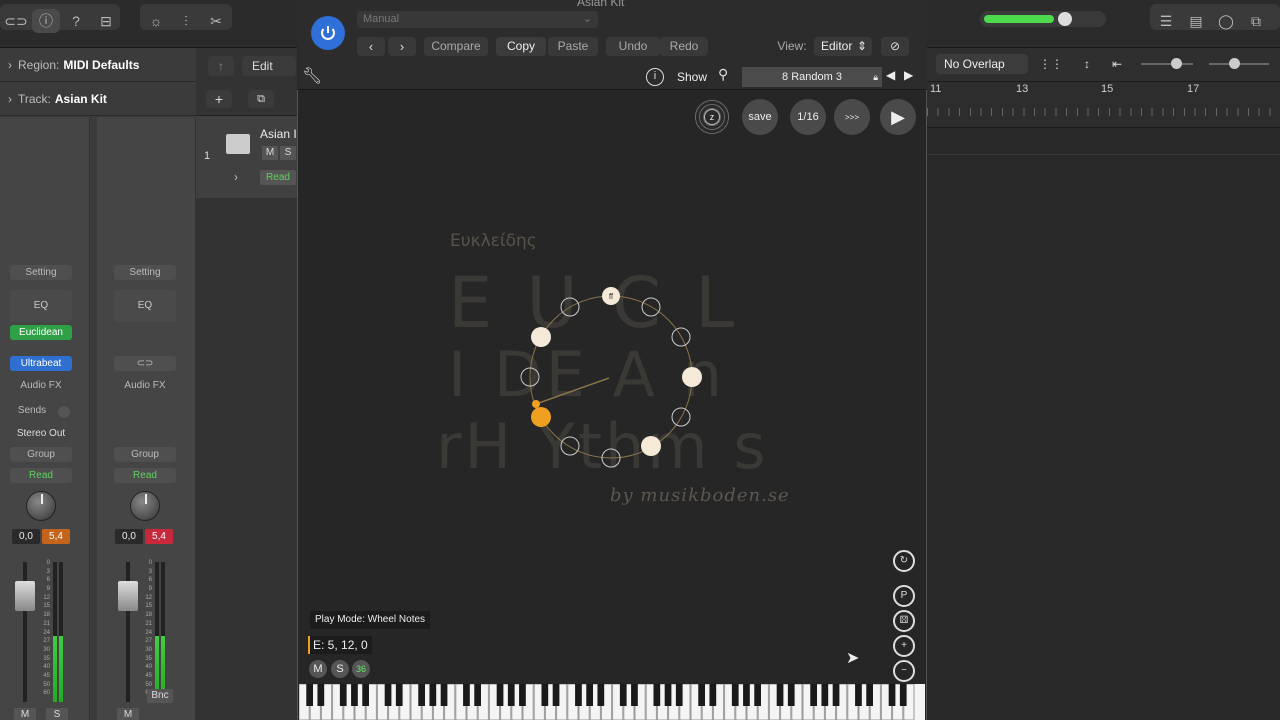 The height and width of the screenshot is (720, 1280). I want to click on euclid-params: E: 5, 12, 0, so click(340, 645).